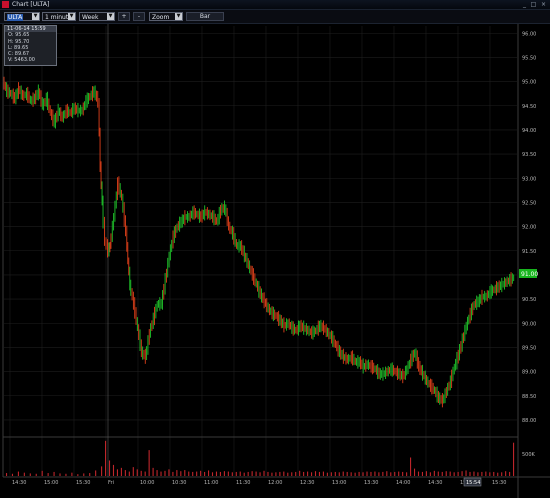 The height and width of the screenshot is (498, 550). Describe the element at coordinates (339, 483) in the screenshot. I see `time-tick-label: 13:00` at that location.